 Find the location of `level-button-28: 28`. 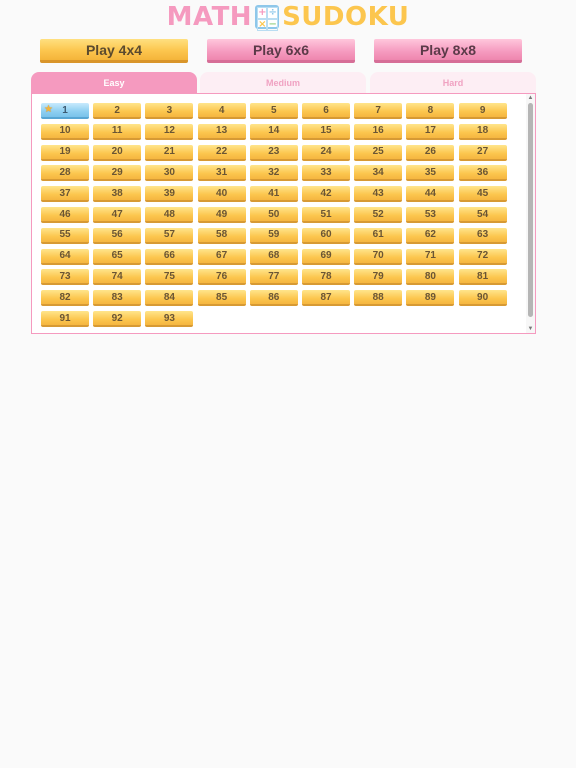

level-button-28: 28 is located at coordinates (65, 173).